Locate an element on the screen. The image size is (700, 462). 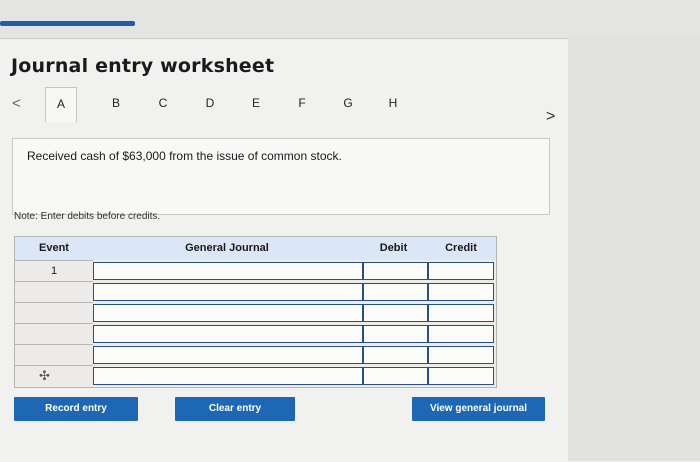
chevron-left-icon: < is located at coordinates (16, 103).